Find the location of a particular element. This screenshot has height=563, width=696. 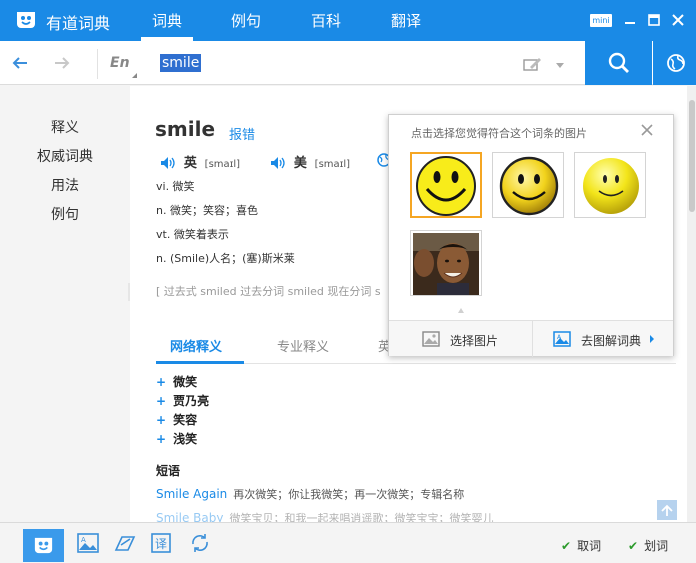

phrase-row: Smile Again 再次微笑；你让我微笑；再一次微笑；专辑名称 is located at coordinates (310, 494).